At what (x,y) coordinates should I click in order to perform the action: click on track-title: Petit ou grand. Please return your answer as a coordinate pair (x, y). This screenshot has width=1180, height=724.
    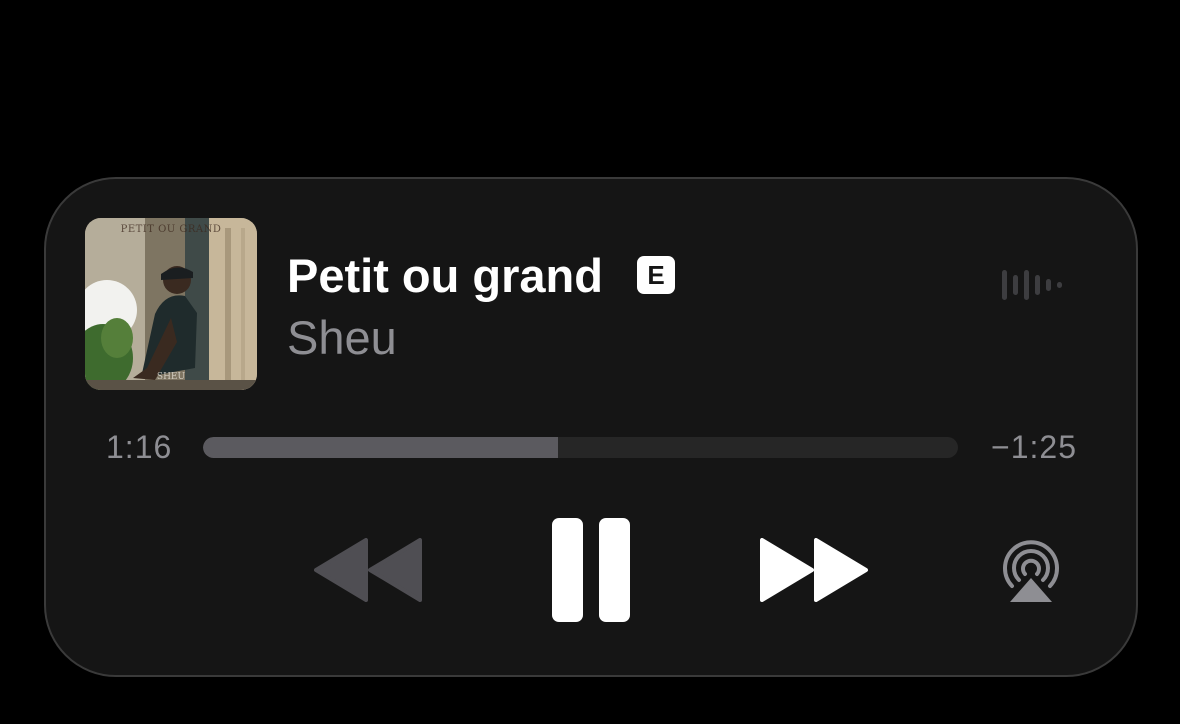
    Looking at the image, I should click on (445, 276).